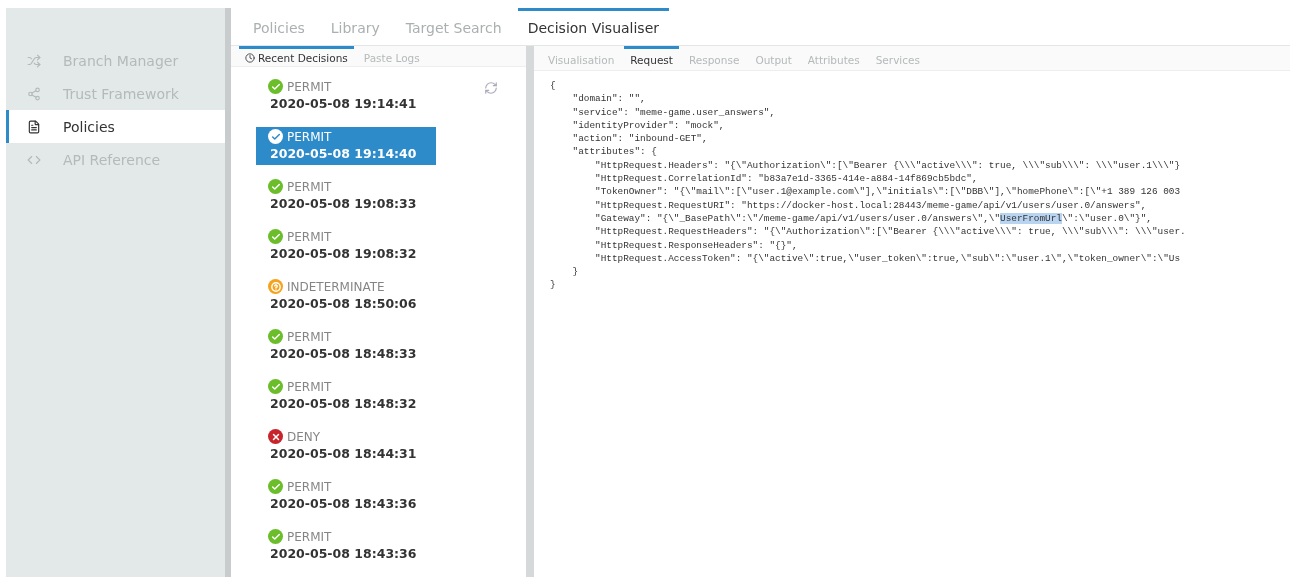  What do you see at coordinates (674, 112) in the screenshot?
I see `code-line: "service": "meme-game.user_answers",` at bounding box center [674, 112].